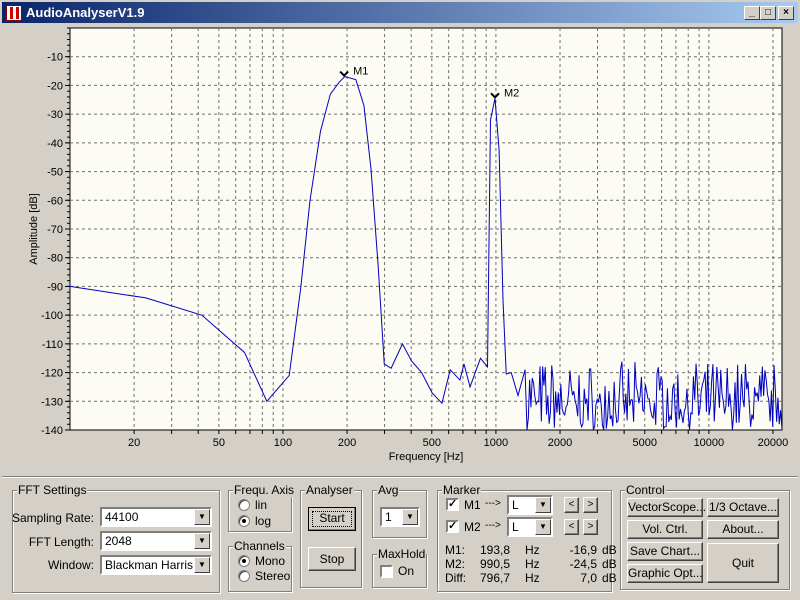  Describe the element at coordinates (244, 521) in the screenshot. I see `log-radio` at that location.